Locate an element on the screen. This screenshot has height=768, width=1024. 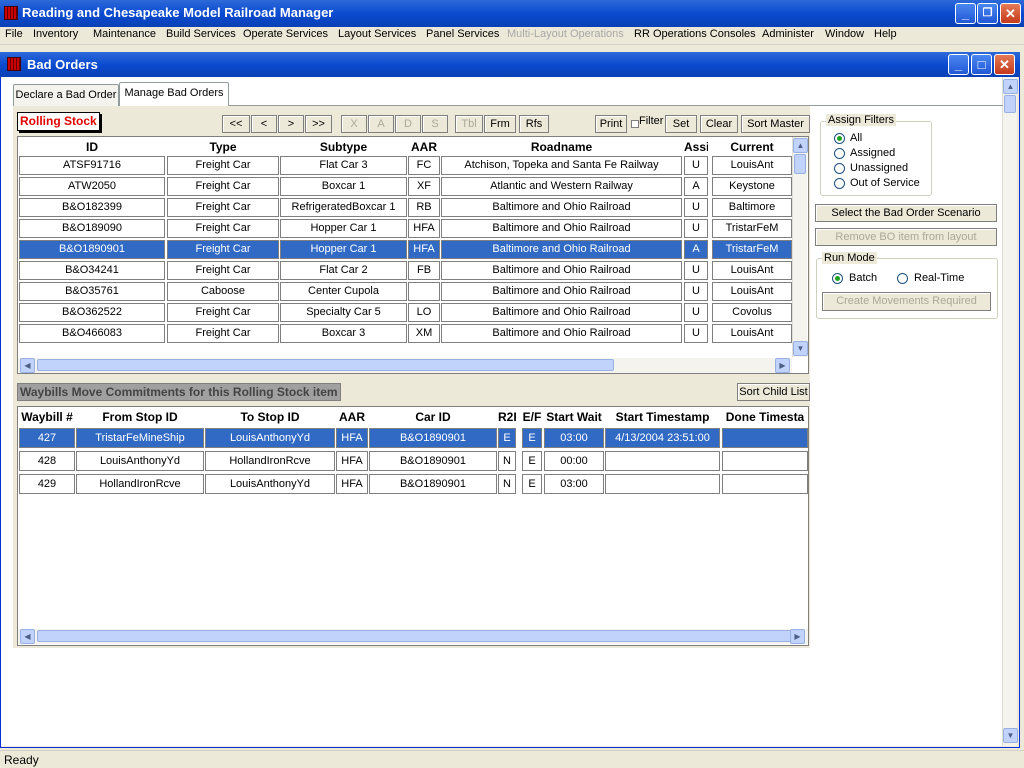
sort-child-list-button: Sort Child List is located at coordinates (773, 392).